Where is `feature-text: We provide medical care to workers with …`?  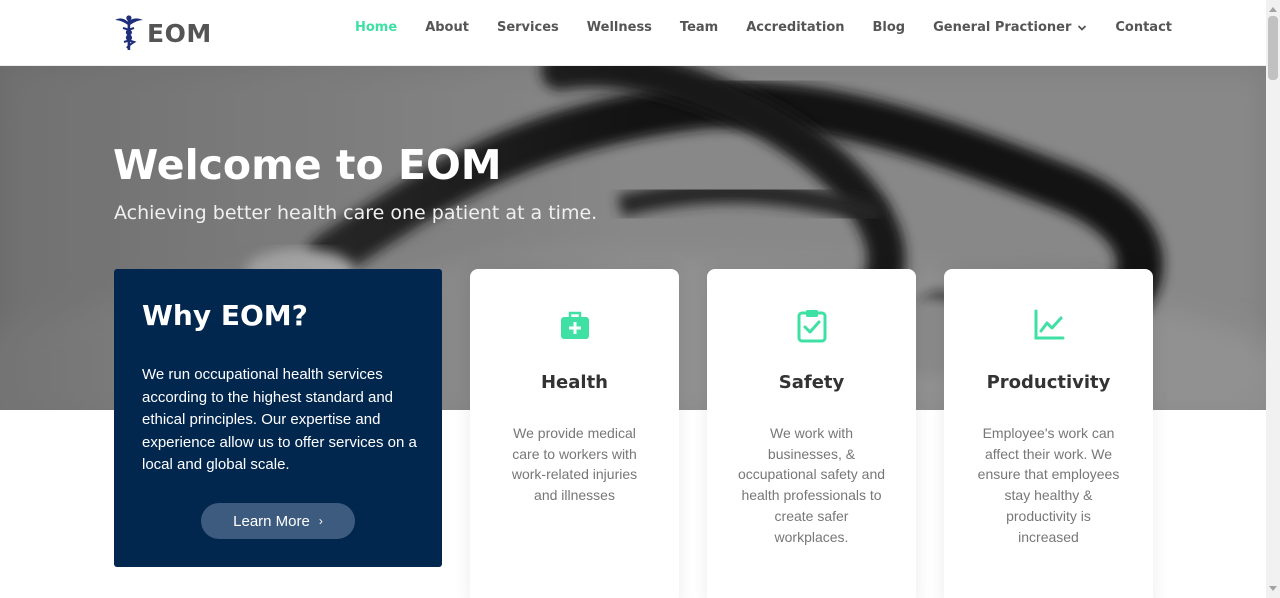 feature-text: We provide medical care to workers with … is located at coordinates (574, 464).